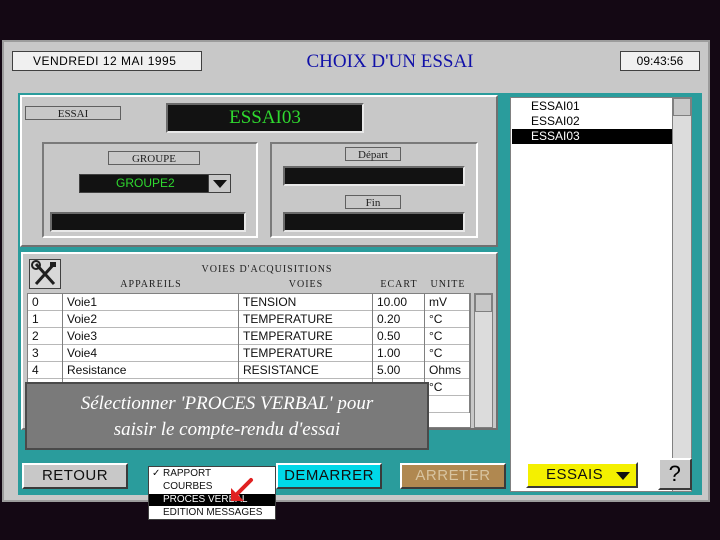 The width and height of the screenshot is (720, 540). I want to click on table-row: 1 Voie2 TEMPERATURE 0.20 °C, so click(249, 319).